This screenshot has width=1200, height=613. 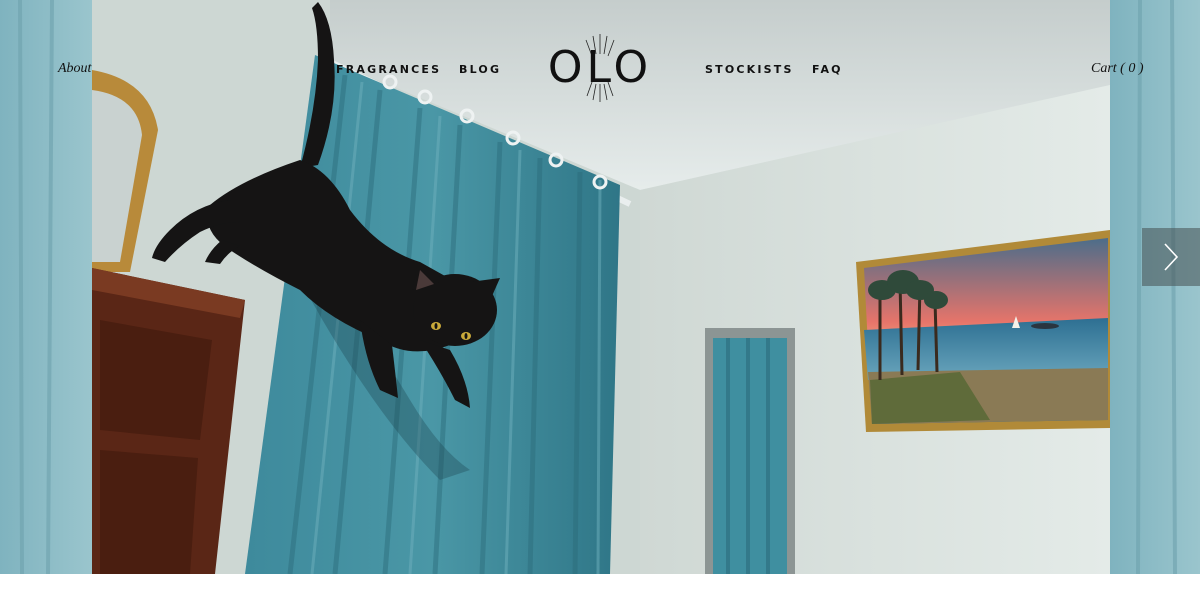 I want to click on logo-wordmark: OLO, so click(x=600, y=67).